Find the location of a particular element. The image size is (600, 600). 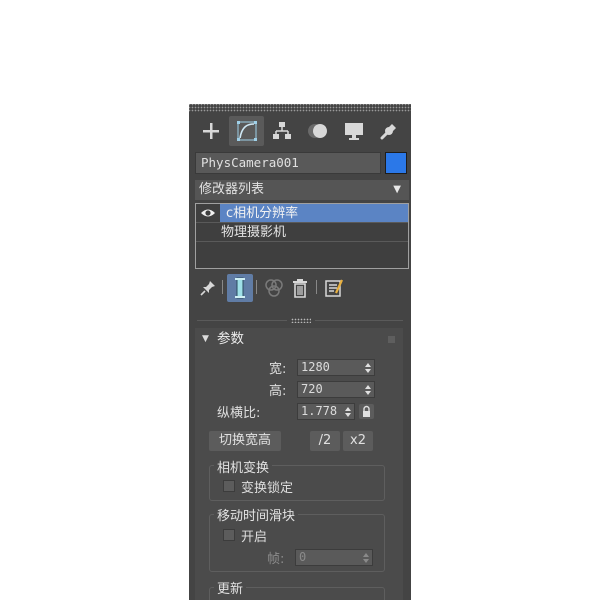

tab-create is located at coordinates (211, 131).